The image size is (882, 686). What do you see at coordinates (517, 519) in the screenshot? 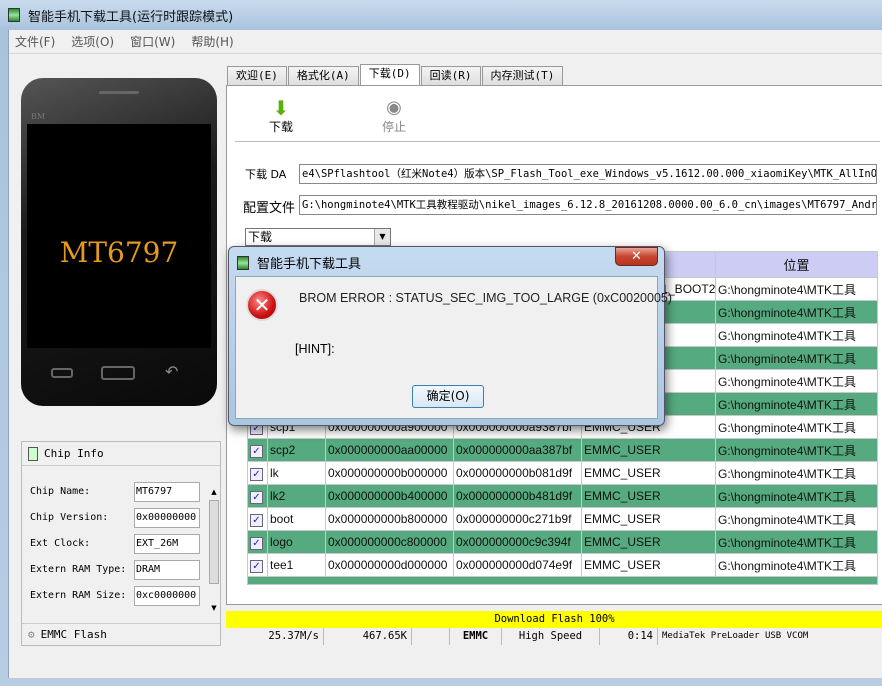
I see `cell-end: 0x000000000c271b9f` at bounding box center [517, 519].